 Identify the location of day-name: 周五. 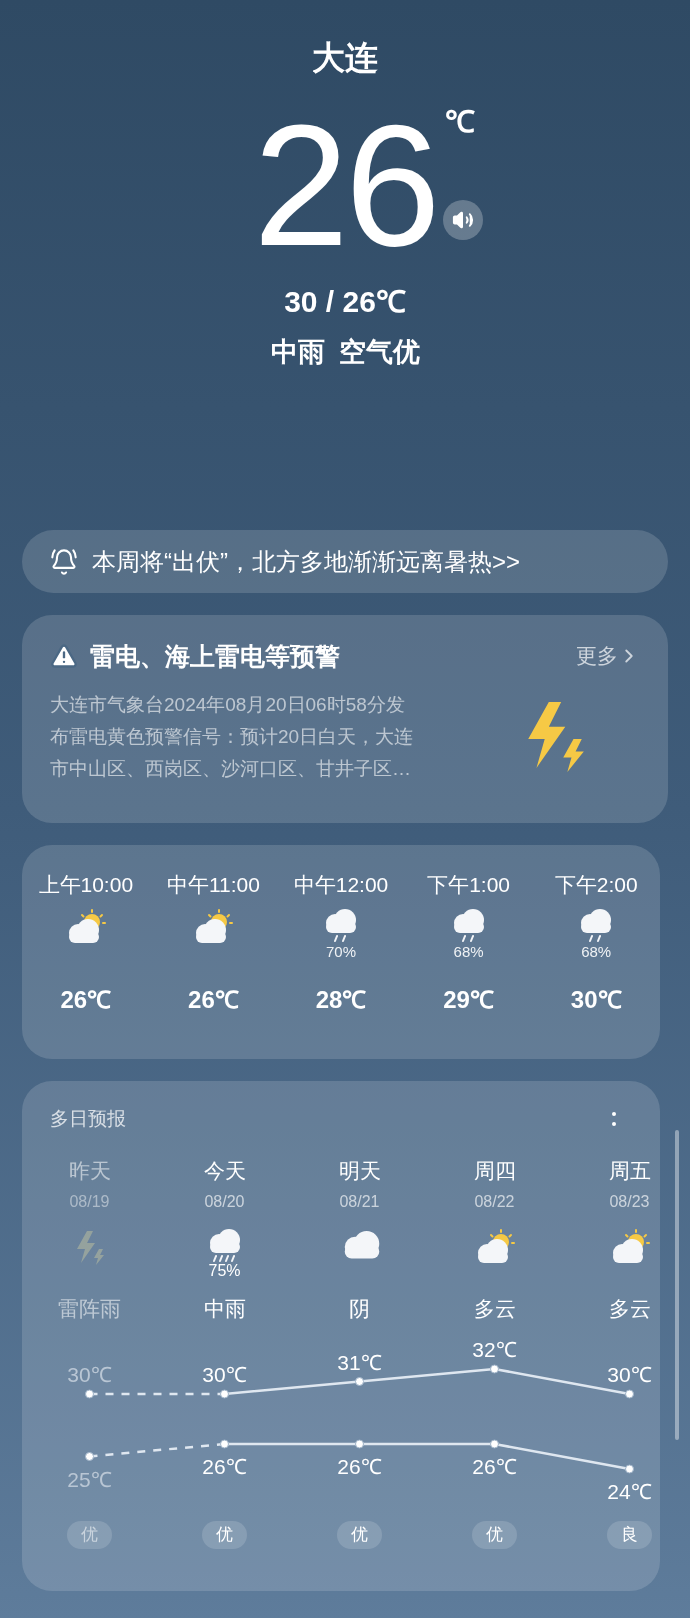
(629, 1171).